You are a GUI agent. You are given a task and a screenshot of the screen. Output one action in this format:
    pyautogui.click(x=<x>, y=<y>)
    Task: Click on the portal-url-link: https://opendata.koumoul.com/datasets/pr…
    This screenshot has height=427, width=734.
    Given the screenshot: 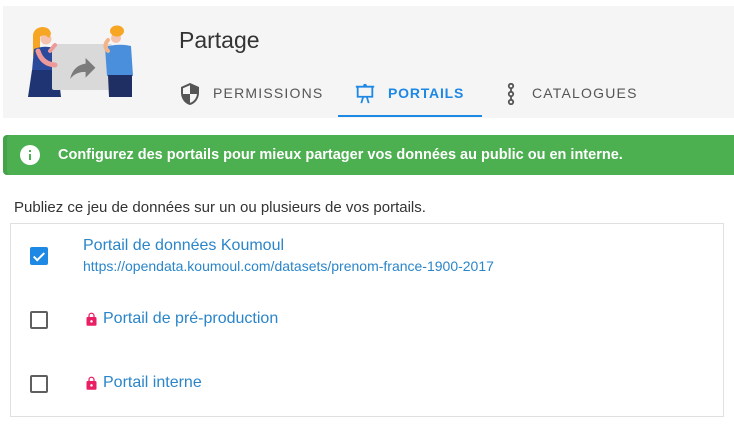 What is the action you would take?
    pyautogui.click(x=288, y=266)
    